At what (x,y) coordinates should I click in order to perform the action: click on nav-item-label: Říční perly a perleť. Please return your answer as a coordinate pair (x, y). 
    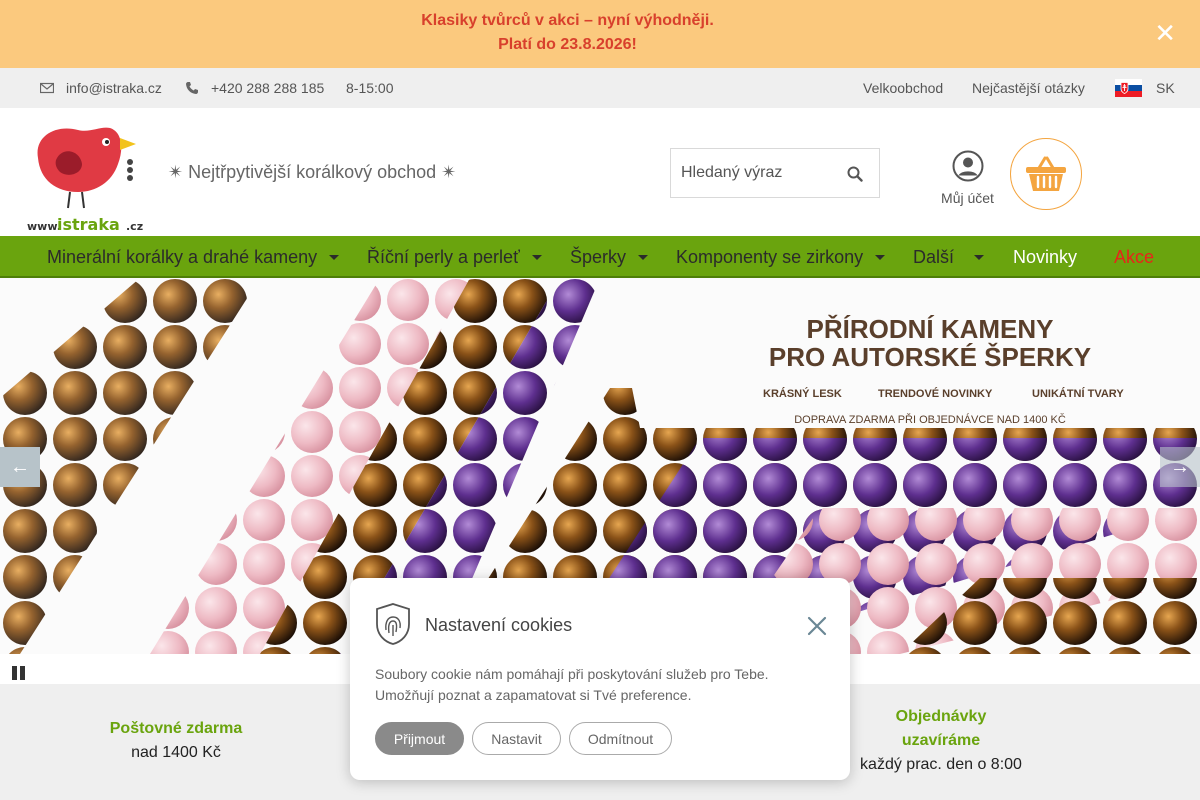
    Looking at the image, I should click on (443, 257).